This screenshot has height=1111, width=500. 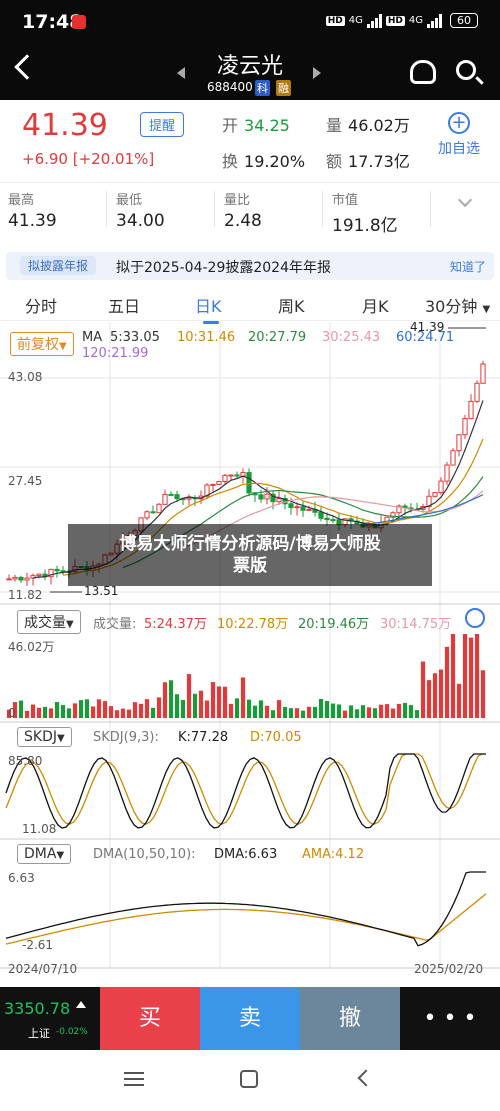 What do you see at coordinates (214, 209) in the screenshot?
I see `divider` at bounding box center [214, 209].